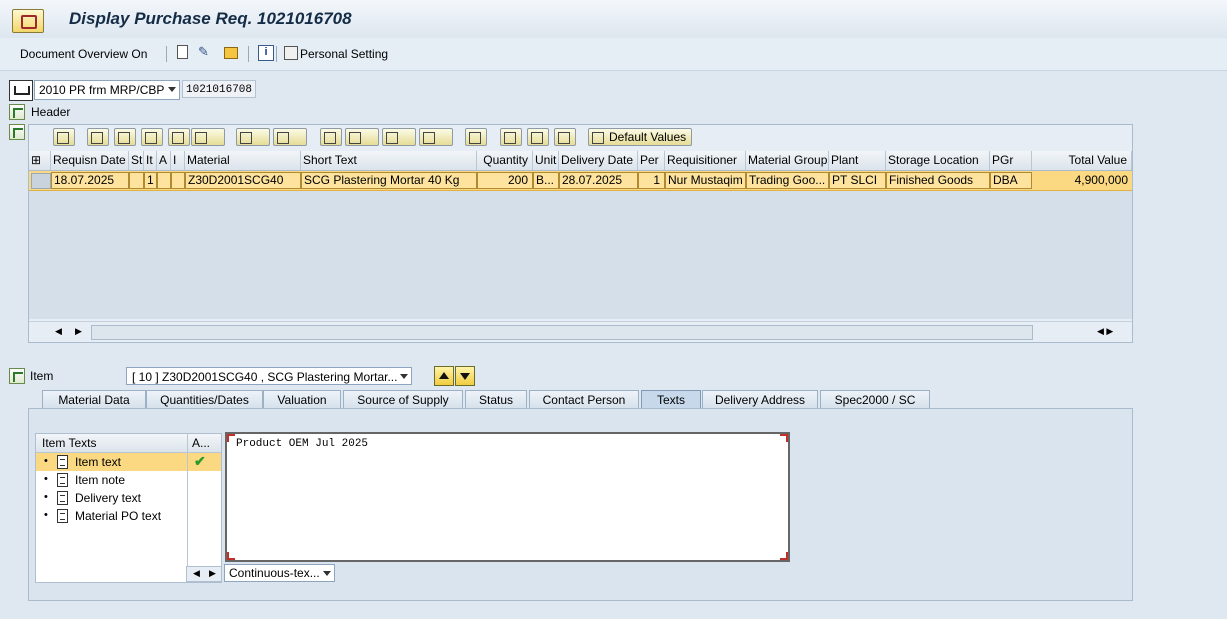 This screenshot has width=1227, height=619. I want to click on sort-ascending-button, so click(98, 137).